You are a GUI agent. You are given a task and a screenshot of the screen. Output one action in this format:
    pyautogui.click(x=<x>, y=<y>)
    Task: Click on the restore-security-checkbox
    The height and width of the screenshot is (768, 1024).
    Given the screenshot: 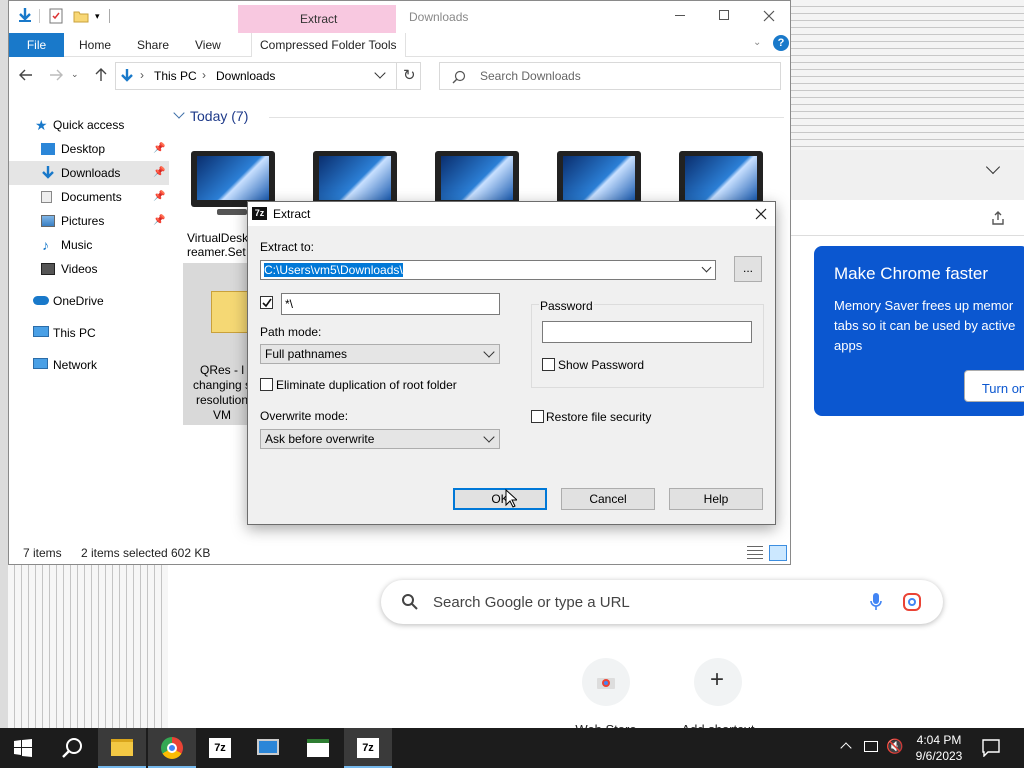 What is the action you would take?
    pyautogui.click(x=537, y=416)
    